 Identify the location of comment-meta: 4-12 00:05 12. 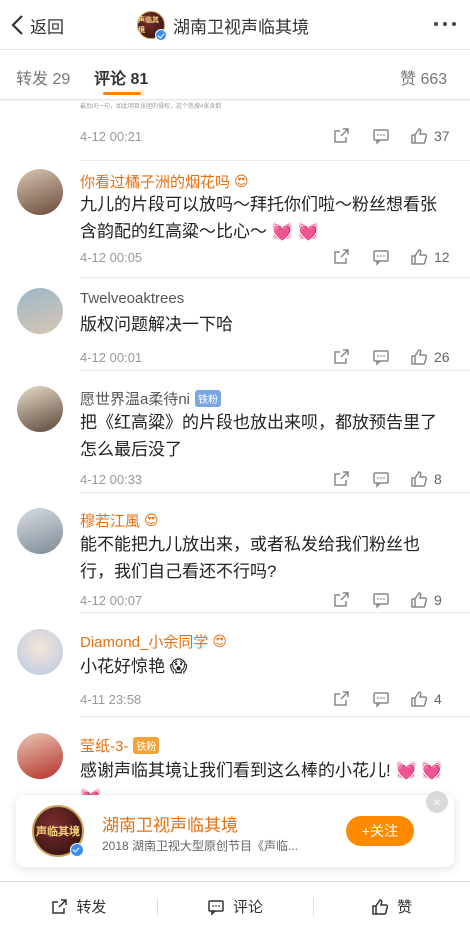
(266, 257).